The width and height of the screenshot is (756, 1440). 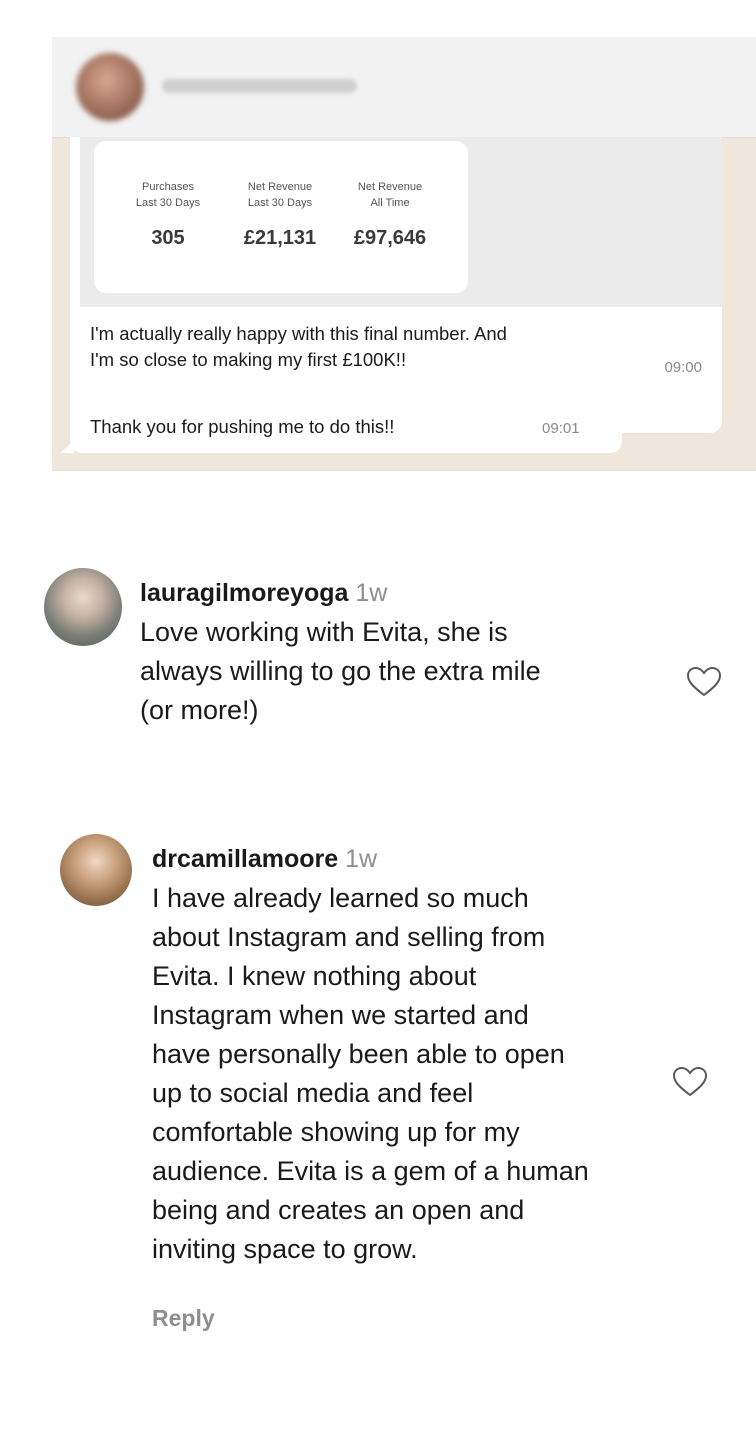 I want to click on comment-username: drcamillamoore, so click(x=245, y=859).